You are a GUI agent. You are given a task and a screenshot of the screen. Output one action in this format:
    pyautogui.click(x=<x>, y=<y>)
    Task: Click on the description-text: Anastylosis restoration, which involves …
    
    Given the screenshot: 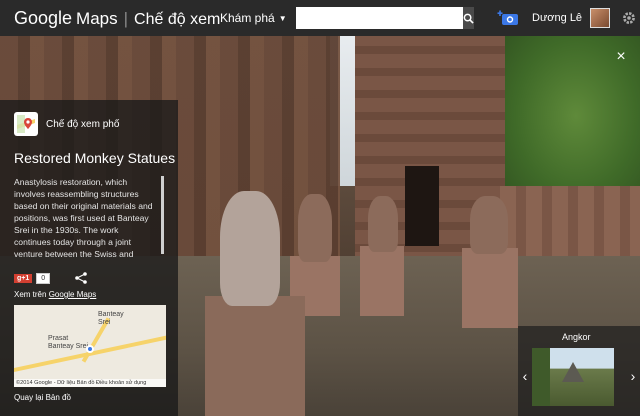 What is the action you would take?
    pyautogui.click(x=83, y=218)
    